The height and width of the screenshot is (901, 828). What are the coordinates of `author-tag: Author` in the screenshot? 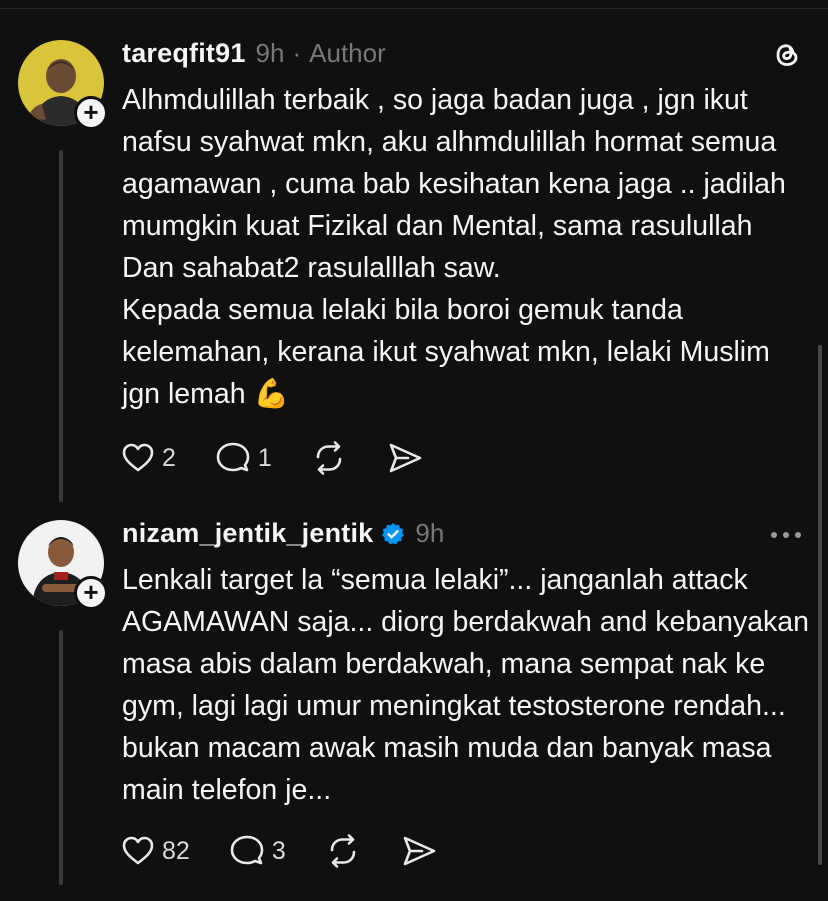 It's located at (347, 53).